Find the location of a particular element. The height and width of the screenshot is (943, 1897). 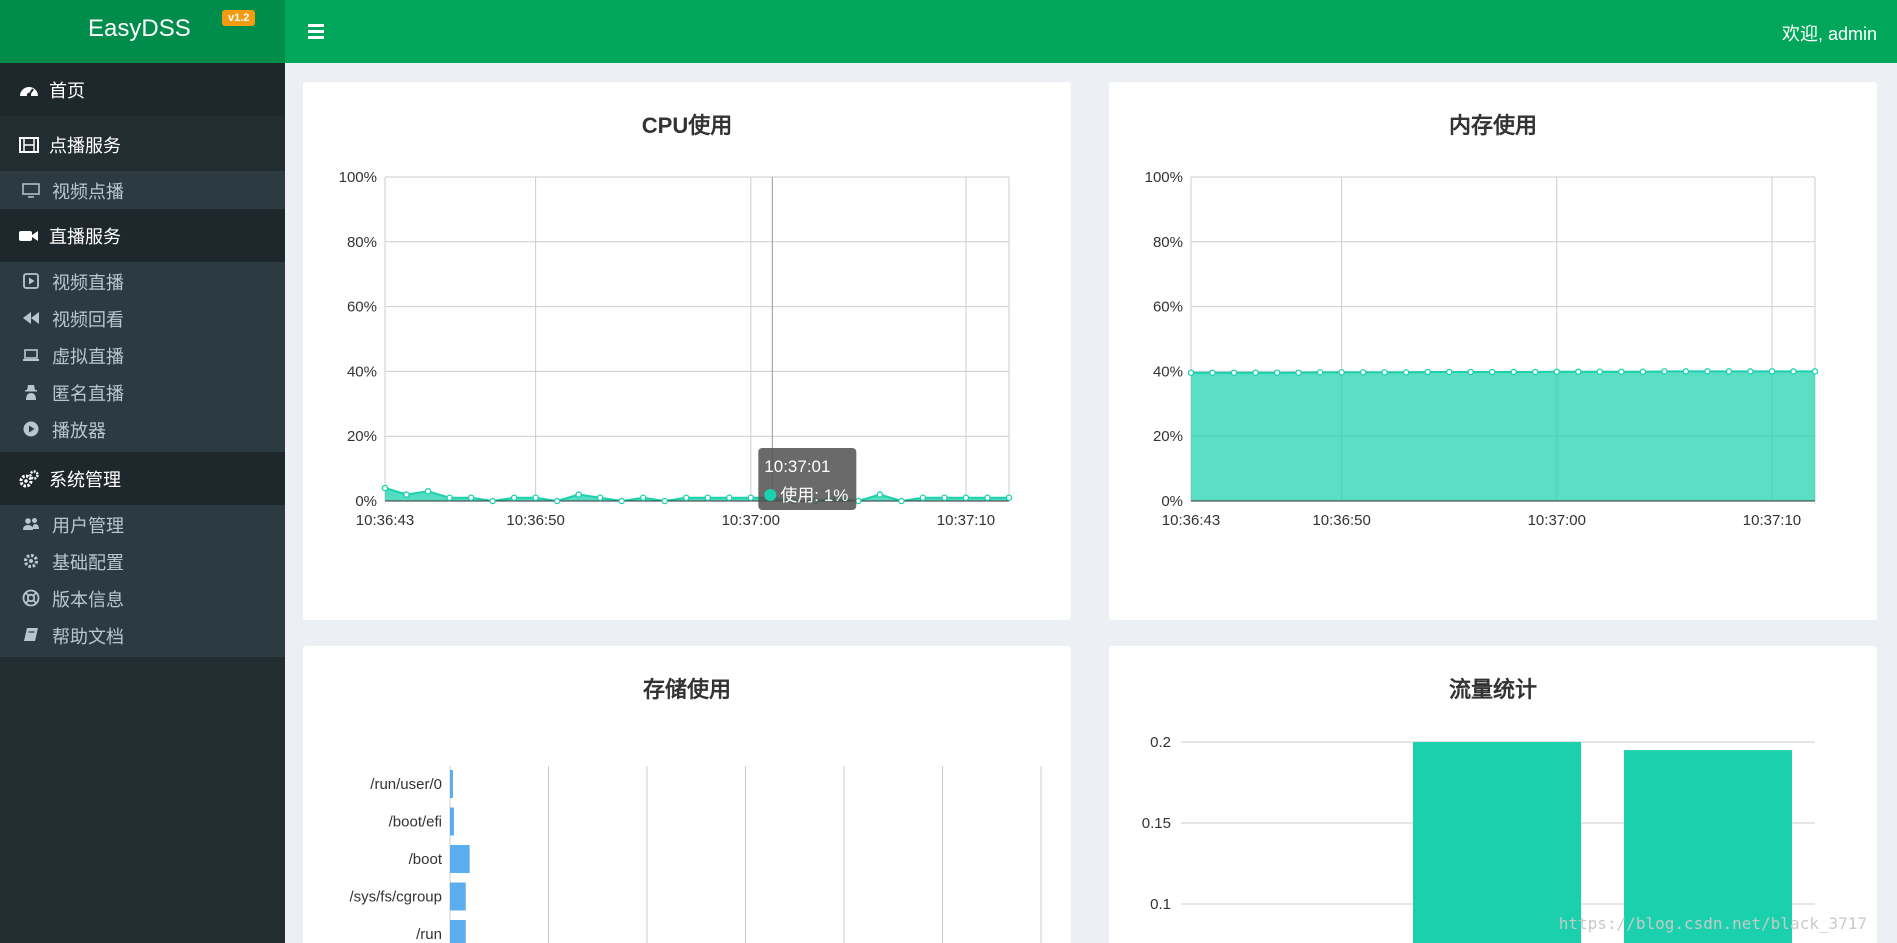

traffic-bar is located at coordinates (1497, 842).